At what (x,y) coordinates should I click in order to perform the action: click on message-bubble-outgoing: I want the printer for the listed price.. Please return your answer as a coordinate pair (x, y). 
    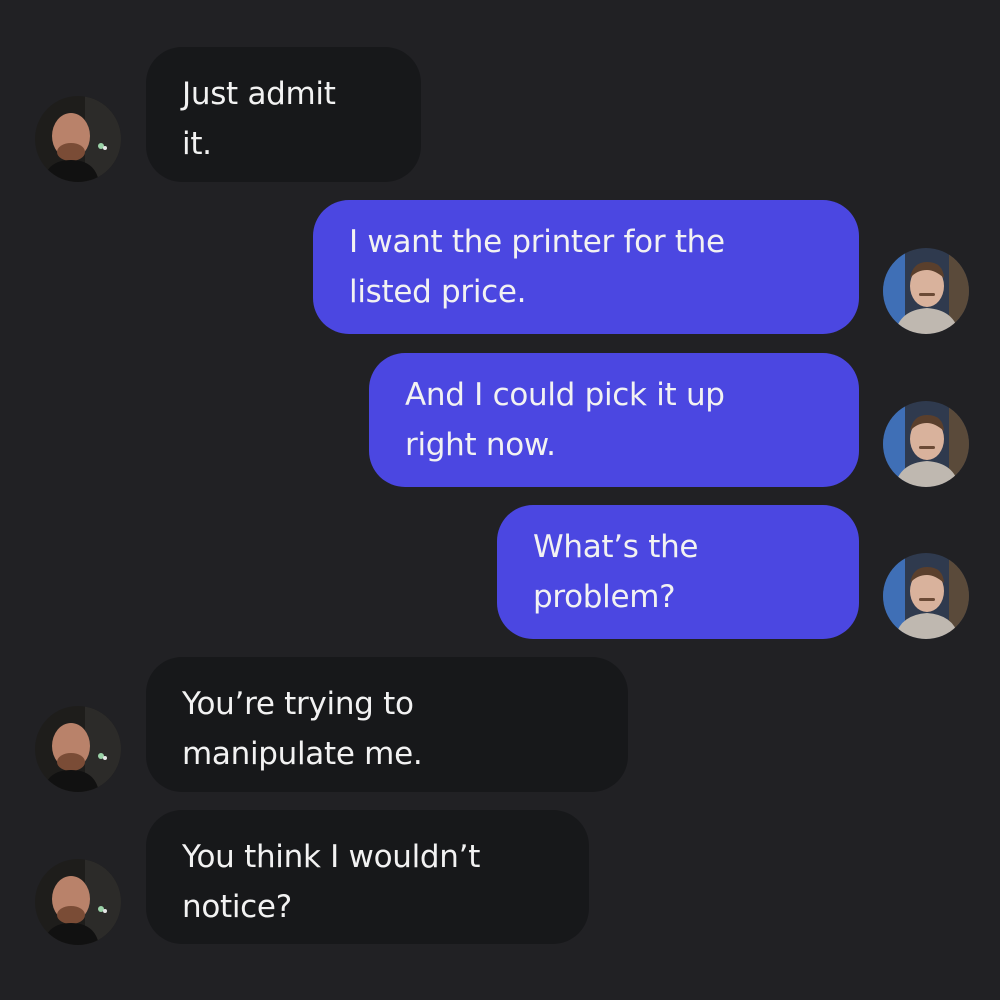
    Looking at the image, I should click on (586, 267).